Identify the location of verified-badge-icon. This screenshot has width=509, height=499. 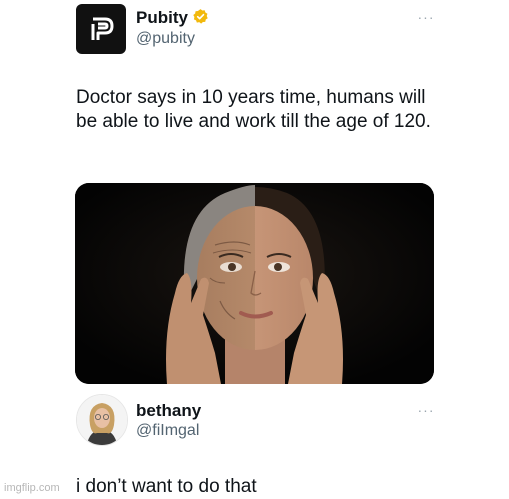
(200, 16).